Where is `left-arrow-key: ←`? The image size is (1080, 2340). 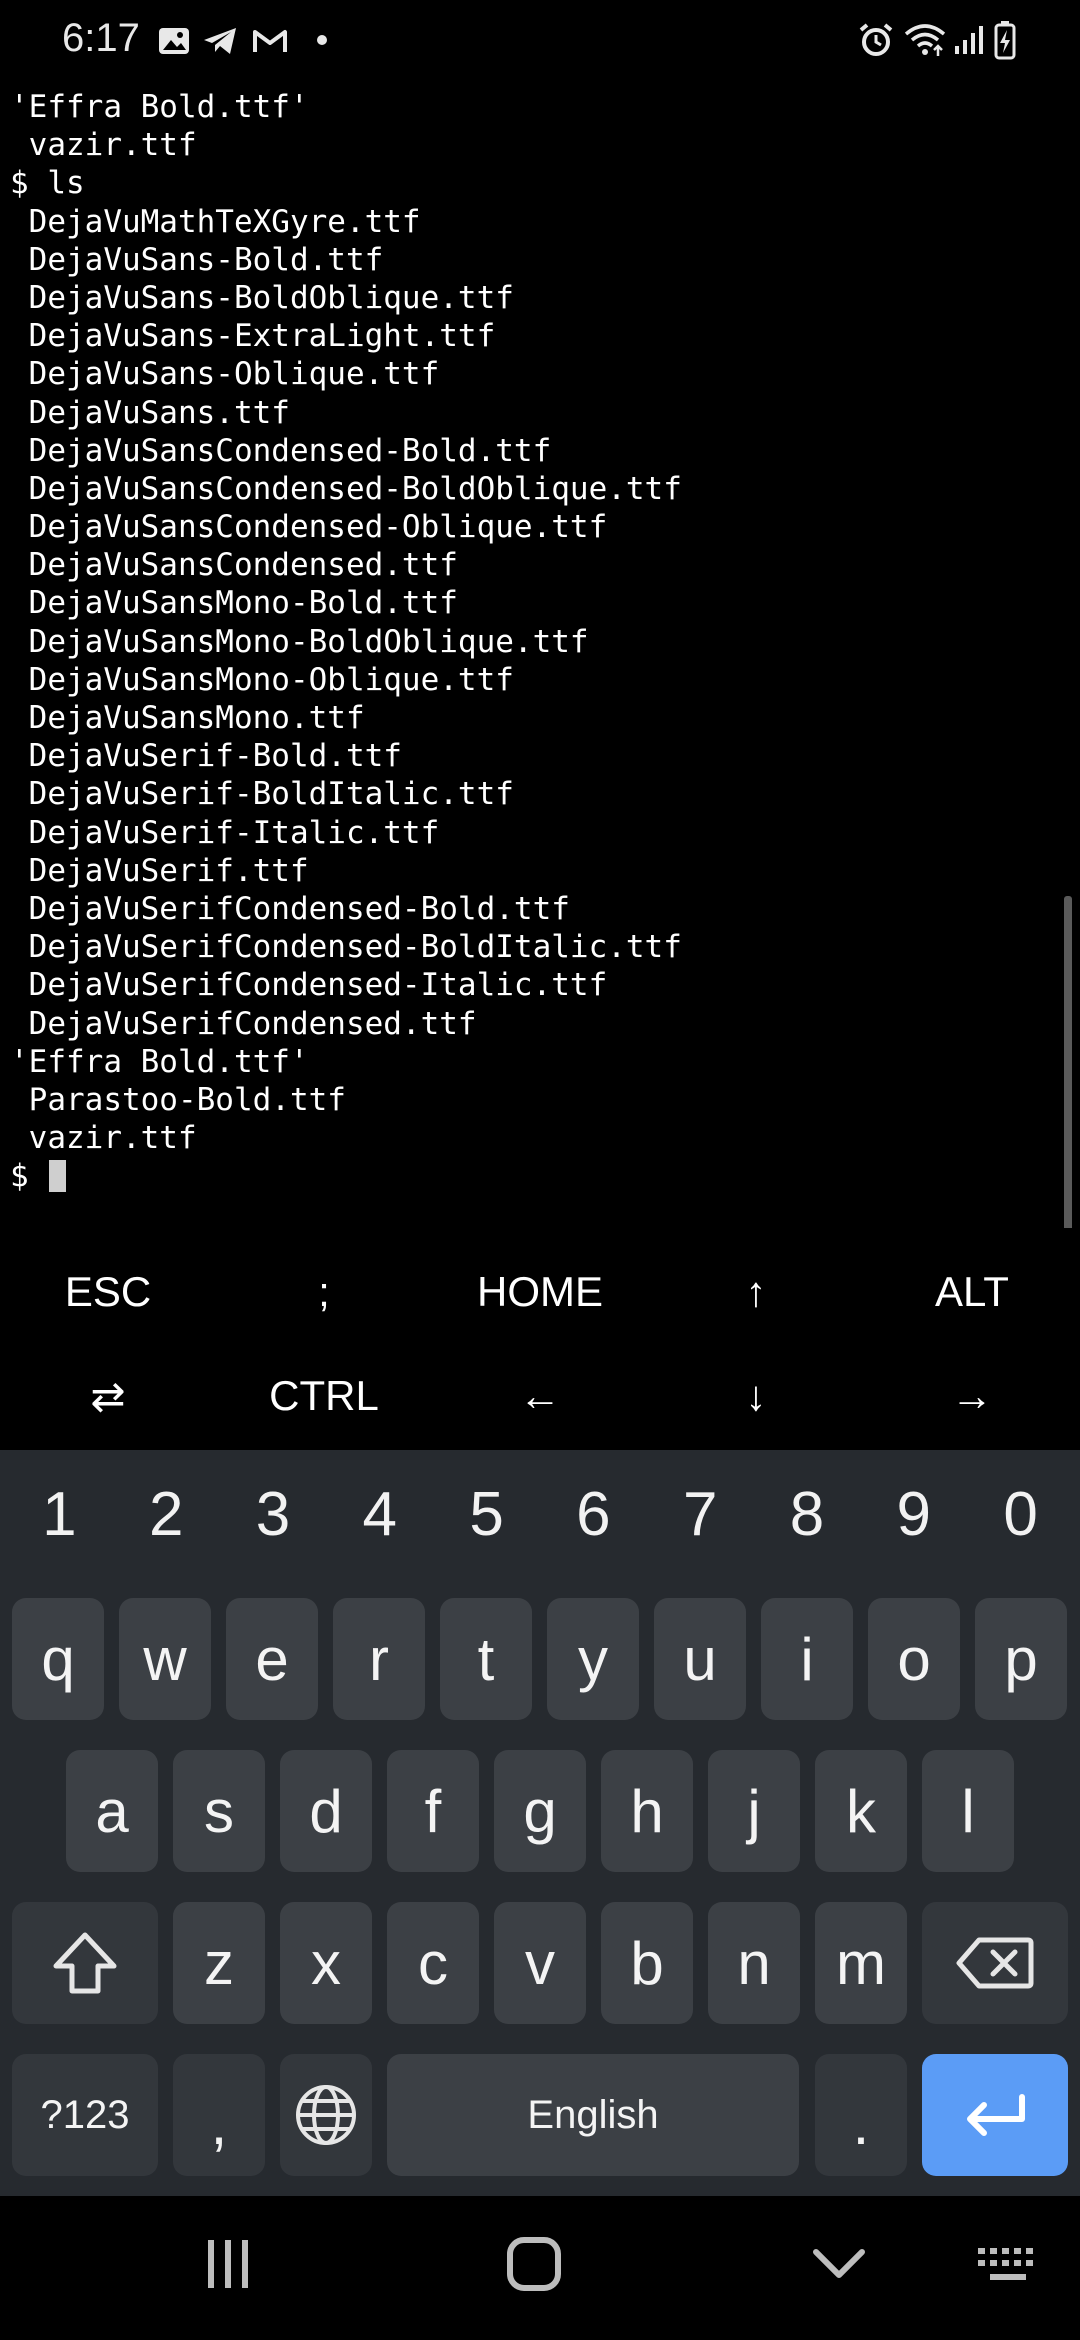
left-arrow-key: ← is located at coordinates (540, 1396).